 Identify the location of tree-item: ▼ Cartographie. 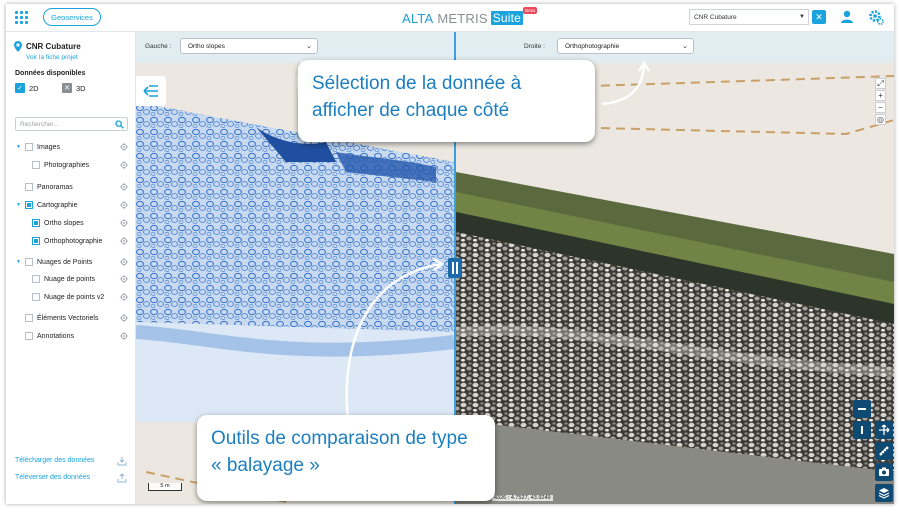
(71, 205).